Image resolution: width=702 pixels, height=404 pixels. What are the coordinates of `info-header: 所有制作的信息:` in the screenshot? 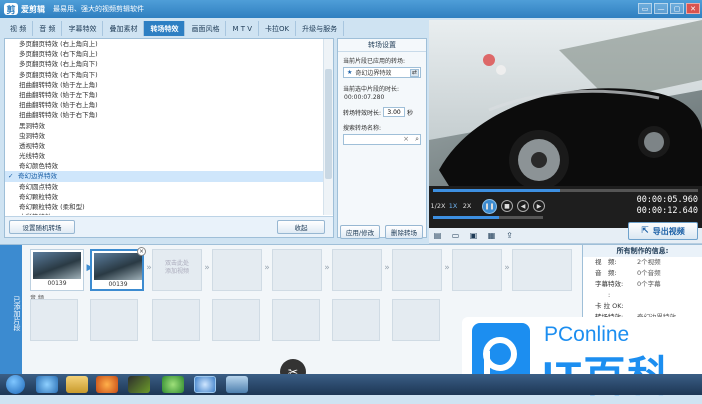 It's located at (642, 251).